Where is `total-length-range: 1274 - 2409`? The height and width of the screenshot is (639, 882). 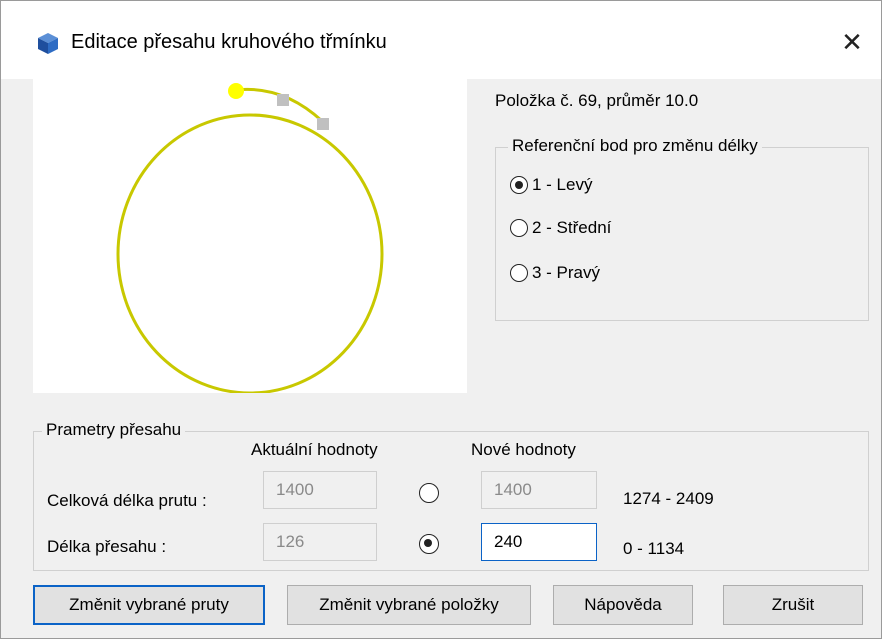 total-length-range: 1274 - 2409 is located at coordinates (668, 498).